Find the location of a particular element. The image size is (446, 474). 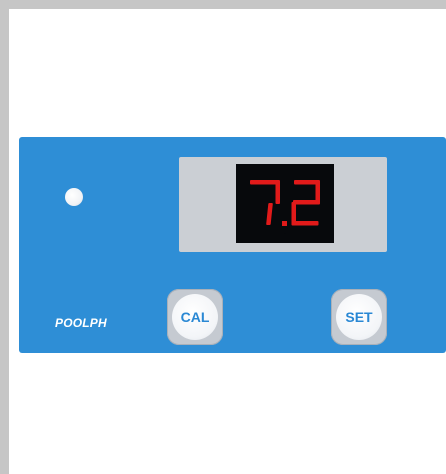

led-indicator-icon is located at coordinates (74, 197).